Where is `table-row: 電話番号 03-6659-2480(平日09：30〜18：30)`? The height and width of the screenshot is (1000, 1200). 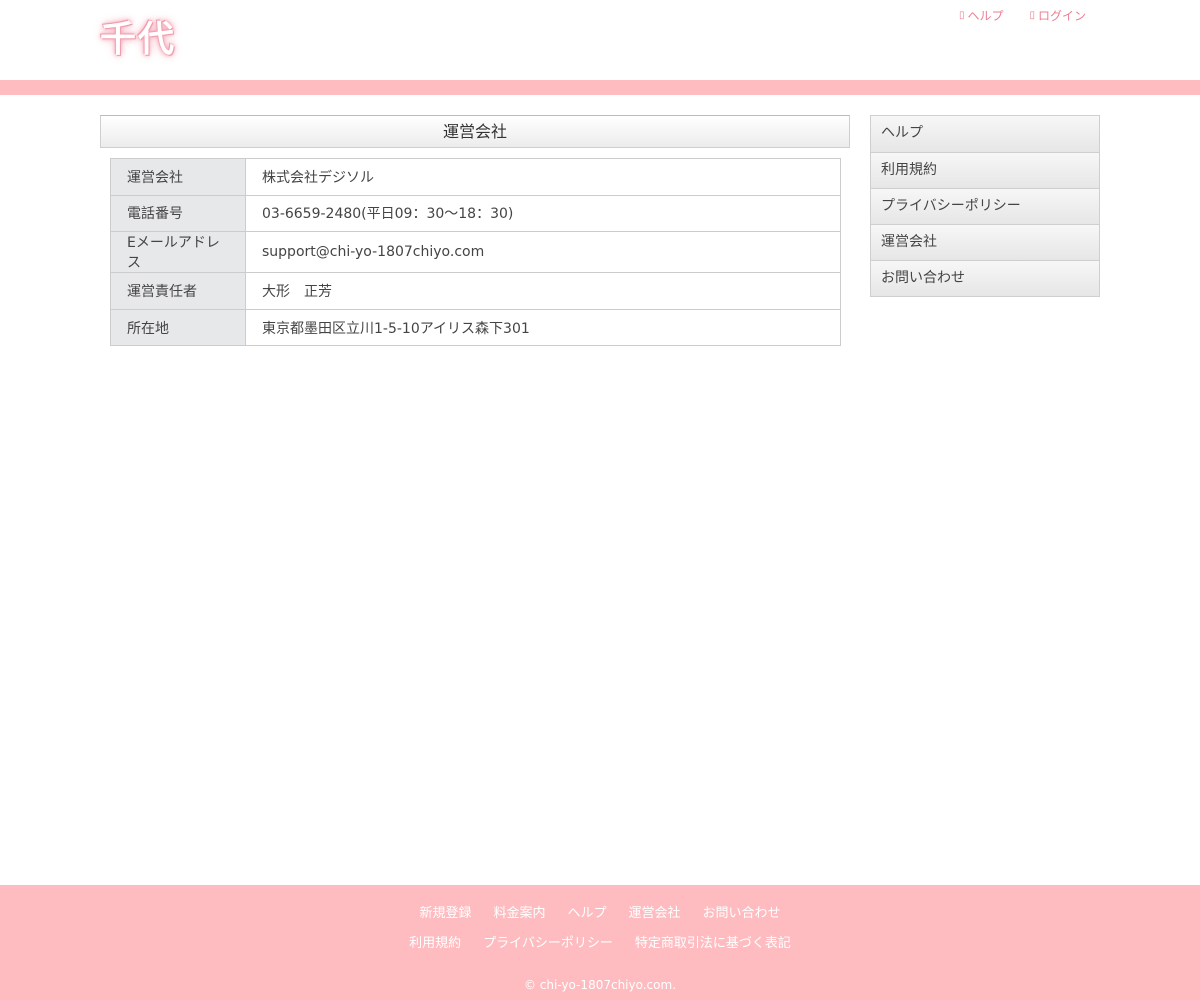
table-row: 電話番号 03-6659-2480(平日09：30〜18：30) is located at coordinates (475, 213).